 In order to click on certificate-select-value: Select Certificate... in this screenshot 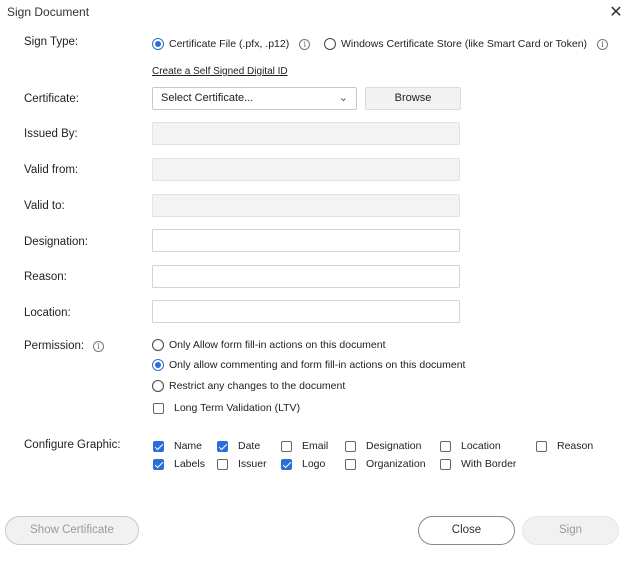, I will do `click(207, 98)`.